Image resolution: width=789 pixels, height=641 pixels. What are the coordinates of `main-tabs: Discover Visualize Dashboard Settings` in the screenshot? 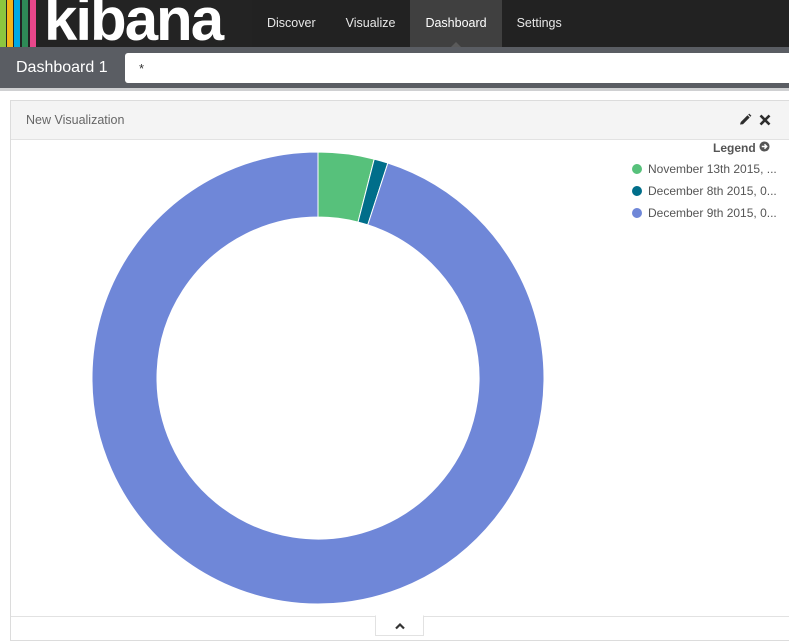 It's located at (414, 23).